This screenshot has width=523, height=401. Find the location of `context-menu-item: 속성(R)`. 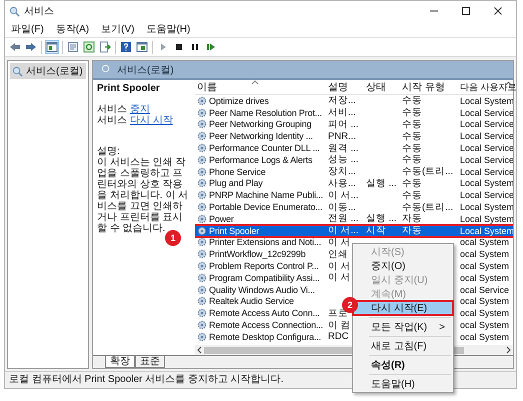

context-menu-item: 속성(R) is located at coordinates (403, 365).